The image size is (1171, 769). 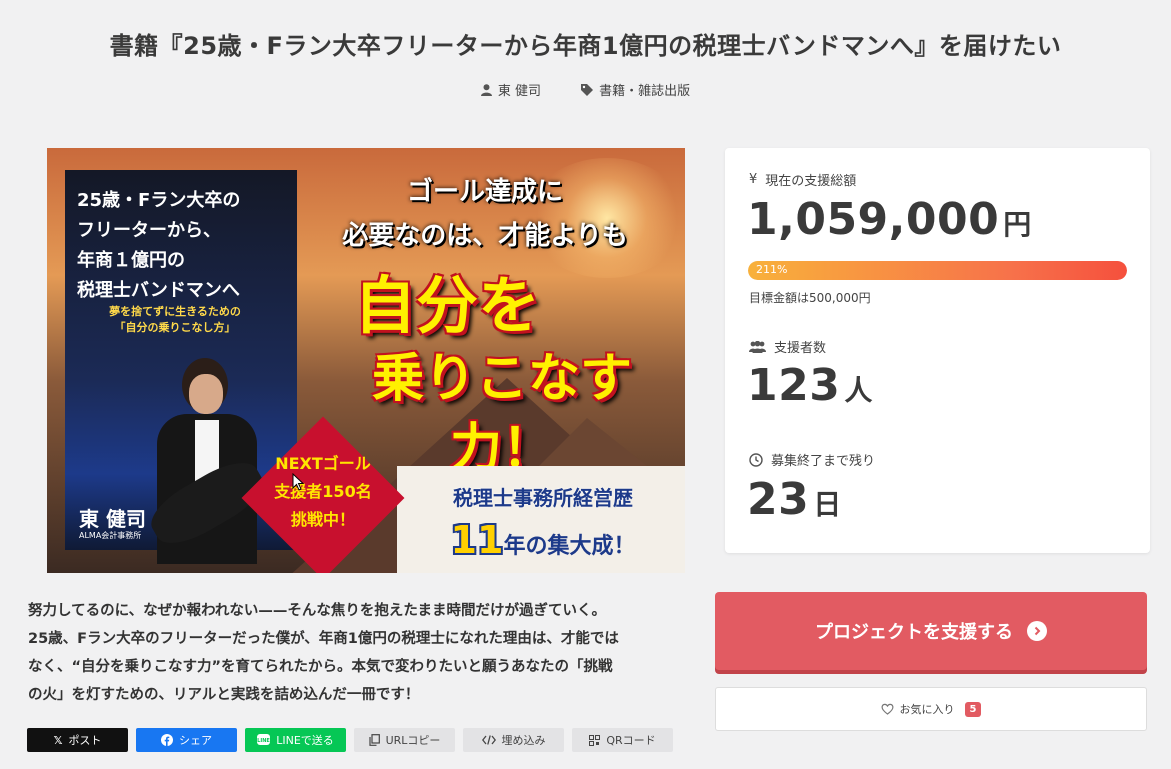 I want to click on share-buttons: 𝕏 ポスト シェア LINE LINEで送る URLコピー 埋め込み QRコード, so click(x=350, y=740).